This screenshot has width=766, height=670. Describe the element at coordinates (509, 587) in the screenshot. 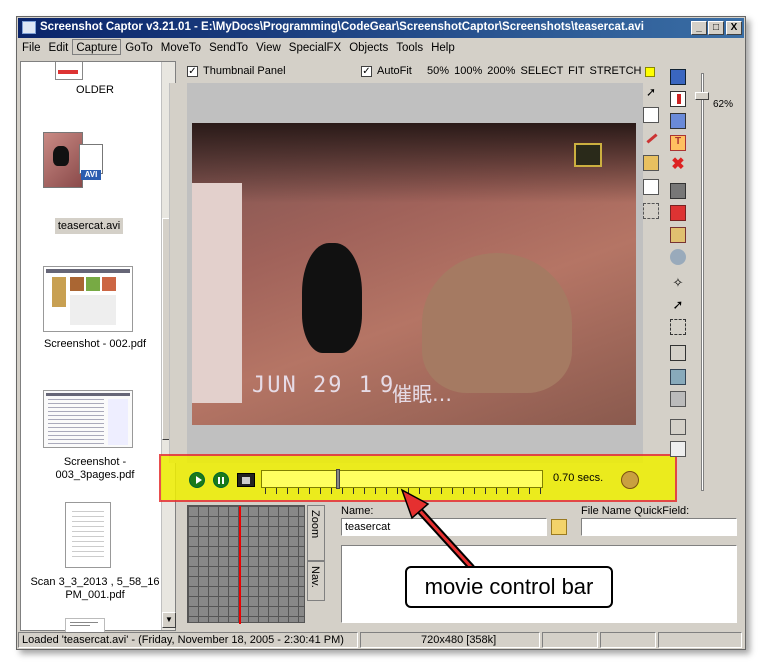

I see `callout-label: movie control bar` at that location.